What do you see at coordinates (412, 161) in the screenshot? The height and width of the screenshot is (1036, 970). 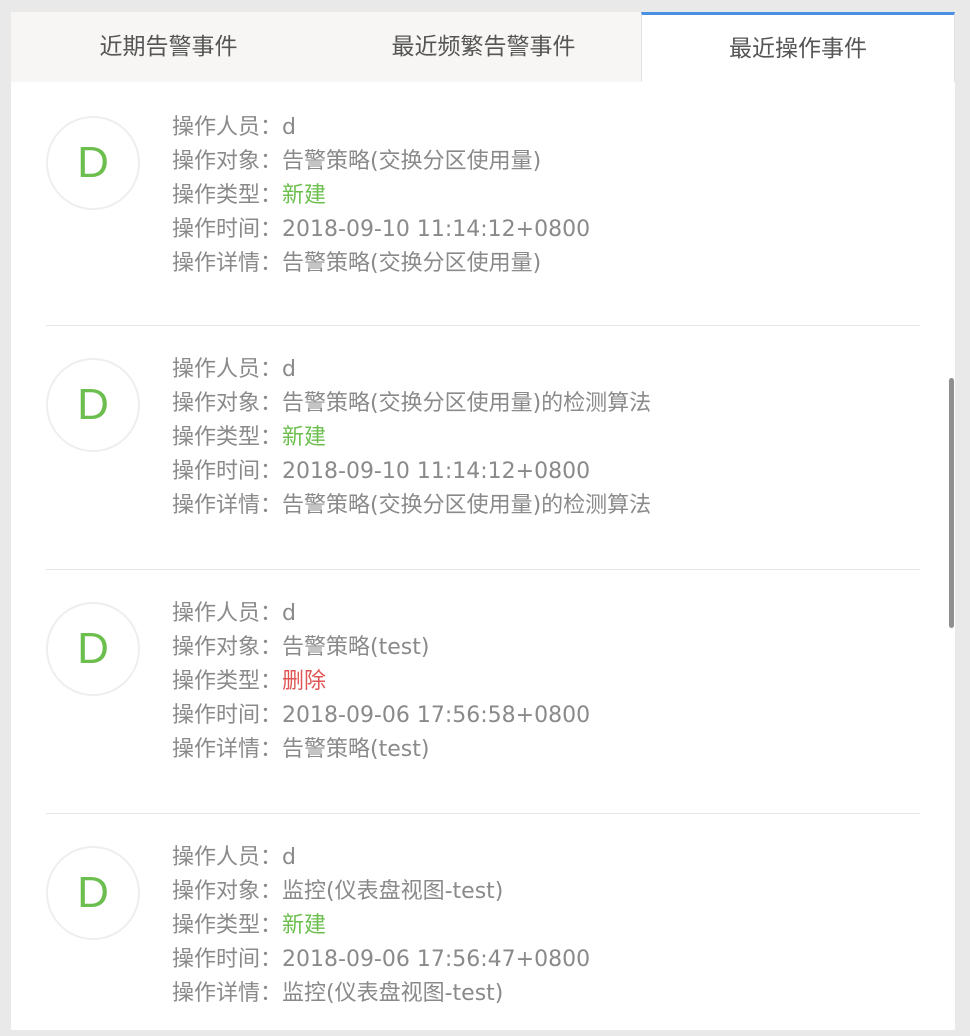 I see `target-value: 告警策略(交换分区使用量)` at bounding box center [412, 161].